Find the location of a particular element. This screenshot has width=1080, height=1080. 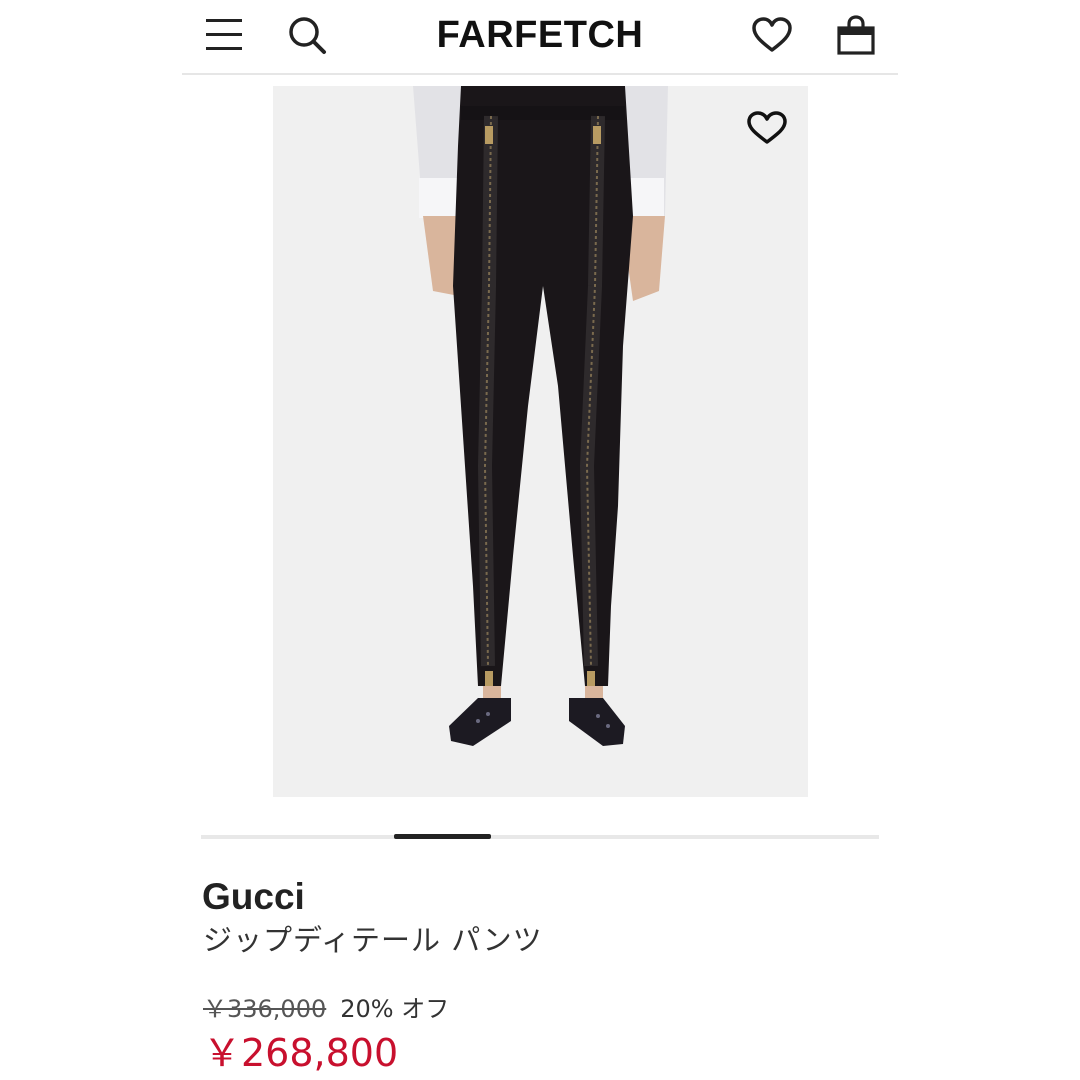

shopping-bag-icon is located at coordinates (856, 35).